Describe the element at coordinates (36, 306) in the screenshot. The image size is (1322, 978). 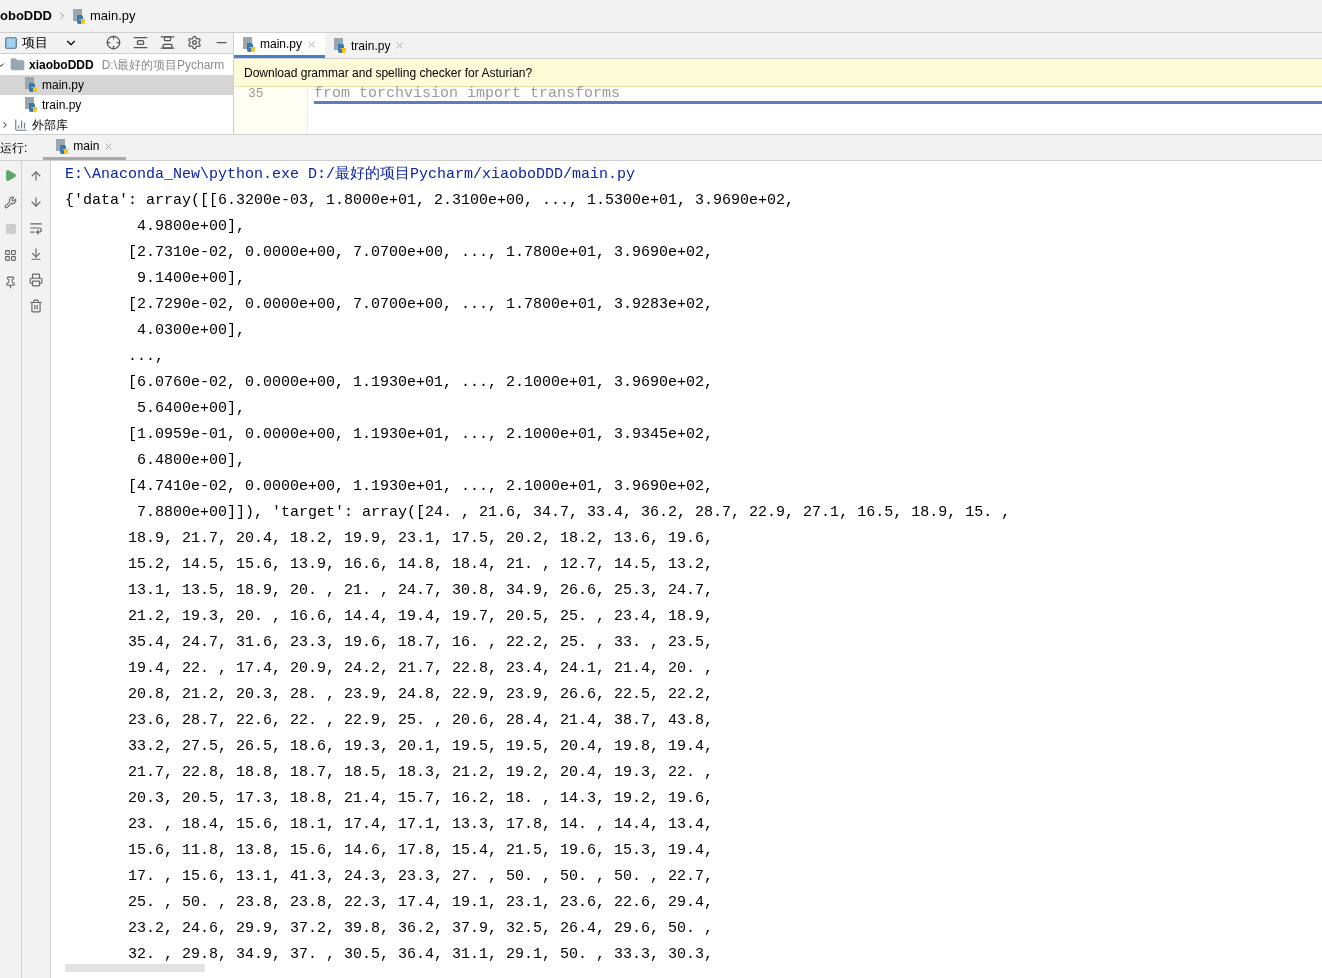
I see `trash-icon` at that location.